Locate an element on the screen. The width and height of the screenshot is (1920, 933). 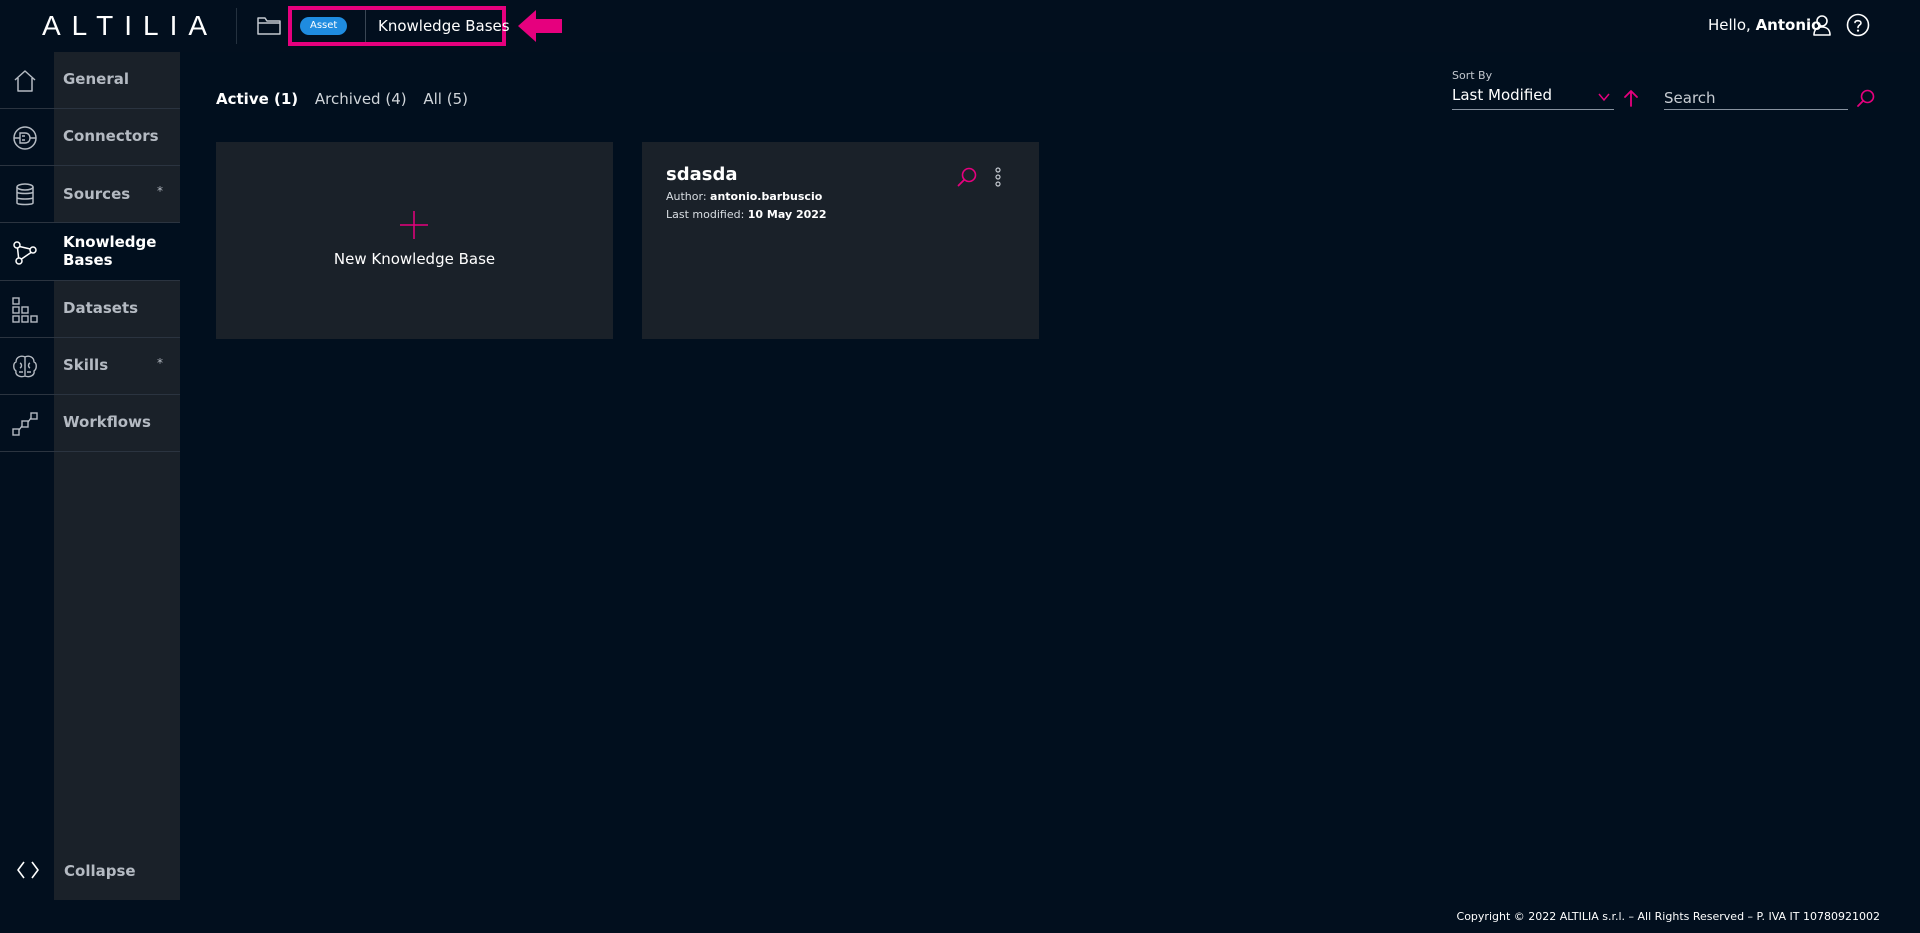
new-knowledge-base-card: New Knowledge Base is located at coordinates (414, 240).